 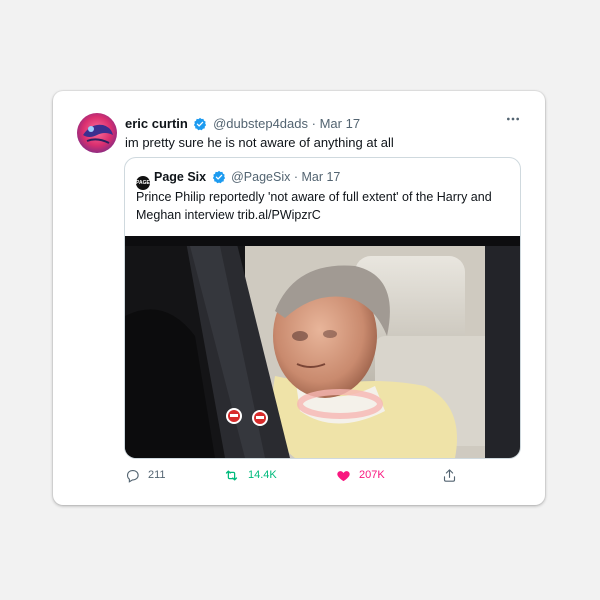 I want to click on share-icon, so click(x=449, y=475).